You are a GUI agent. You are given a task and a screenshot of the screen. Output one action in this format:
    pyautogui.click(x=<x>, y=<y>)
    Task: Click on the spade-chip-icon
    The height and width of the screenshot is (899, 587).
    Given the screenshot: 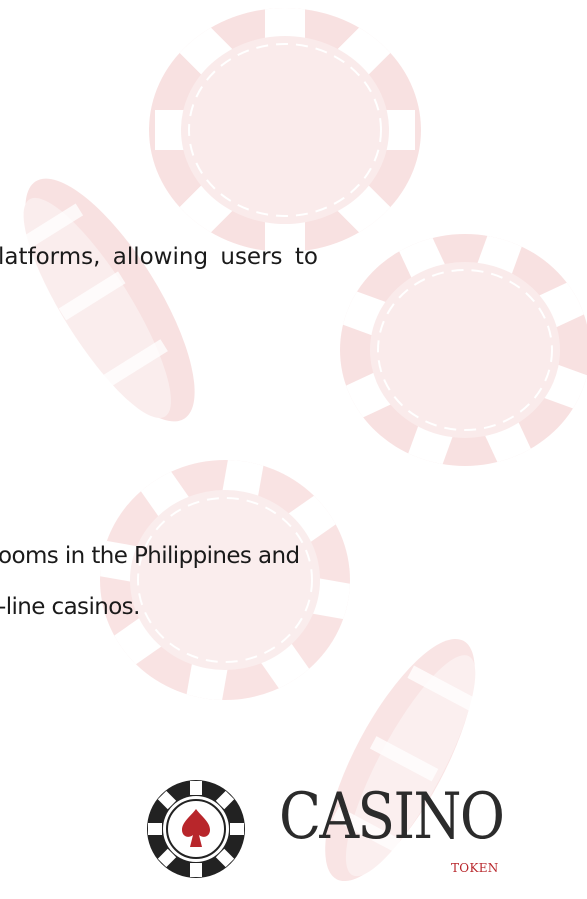 What is the action you would take?
    pyautogui.click(x=196, y=829)
    